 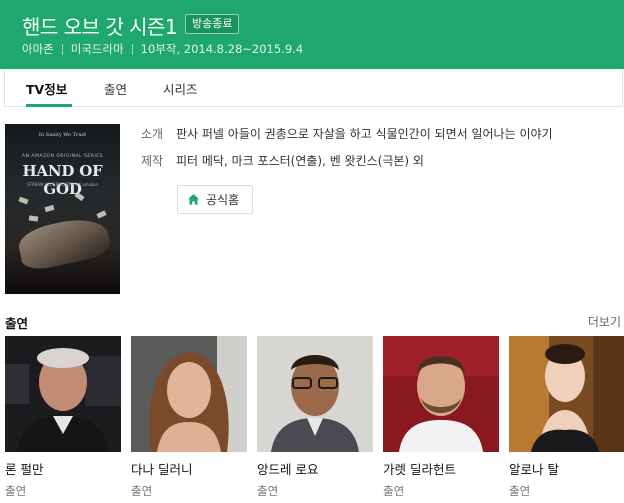 What do you see at coordinates (64, 243) in the screenshot?
I see `hand-illustration` at bounding box center [64, 243].